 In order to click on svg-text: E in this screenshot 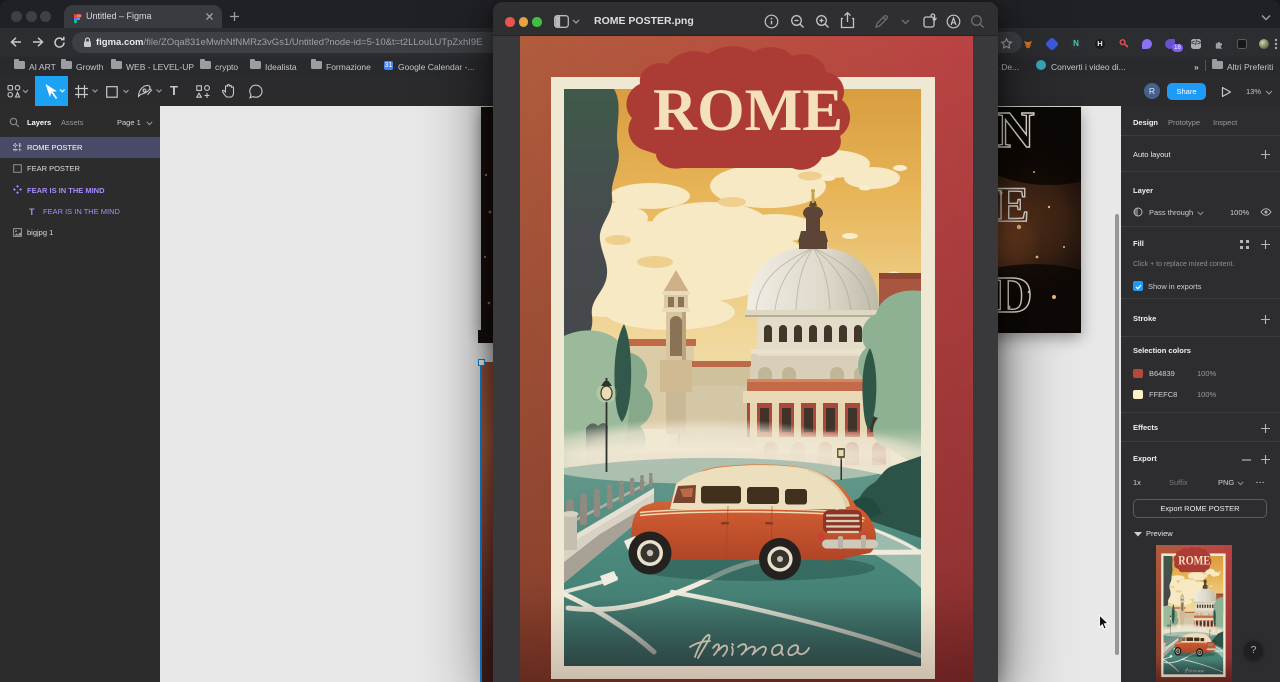, I will do `click(1012, 204)`.